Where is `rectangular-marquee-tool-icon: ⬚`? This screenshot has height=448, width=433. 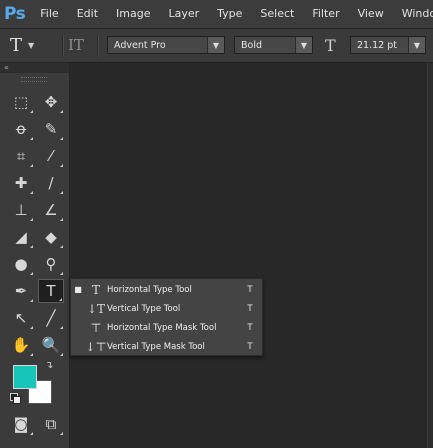 rectangular-marquee-tool-icon: ⬚ is located at coordinates (21, 102).